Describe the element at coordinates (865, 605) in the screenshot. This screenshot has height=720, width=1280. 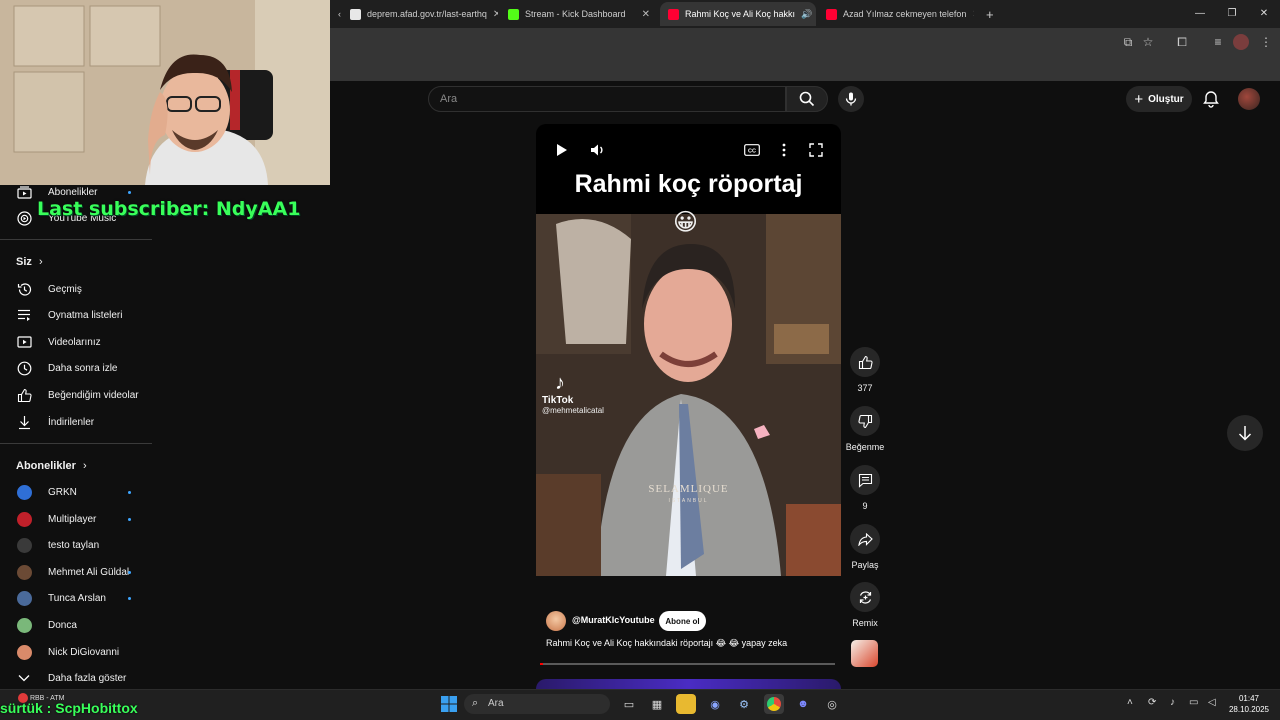
I see `remix-button: Remix` at that location.